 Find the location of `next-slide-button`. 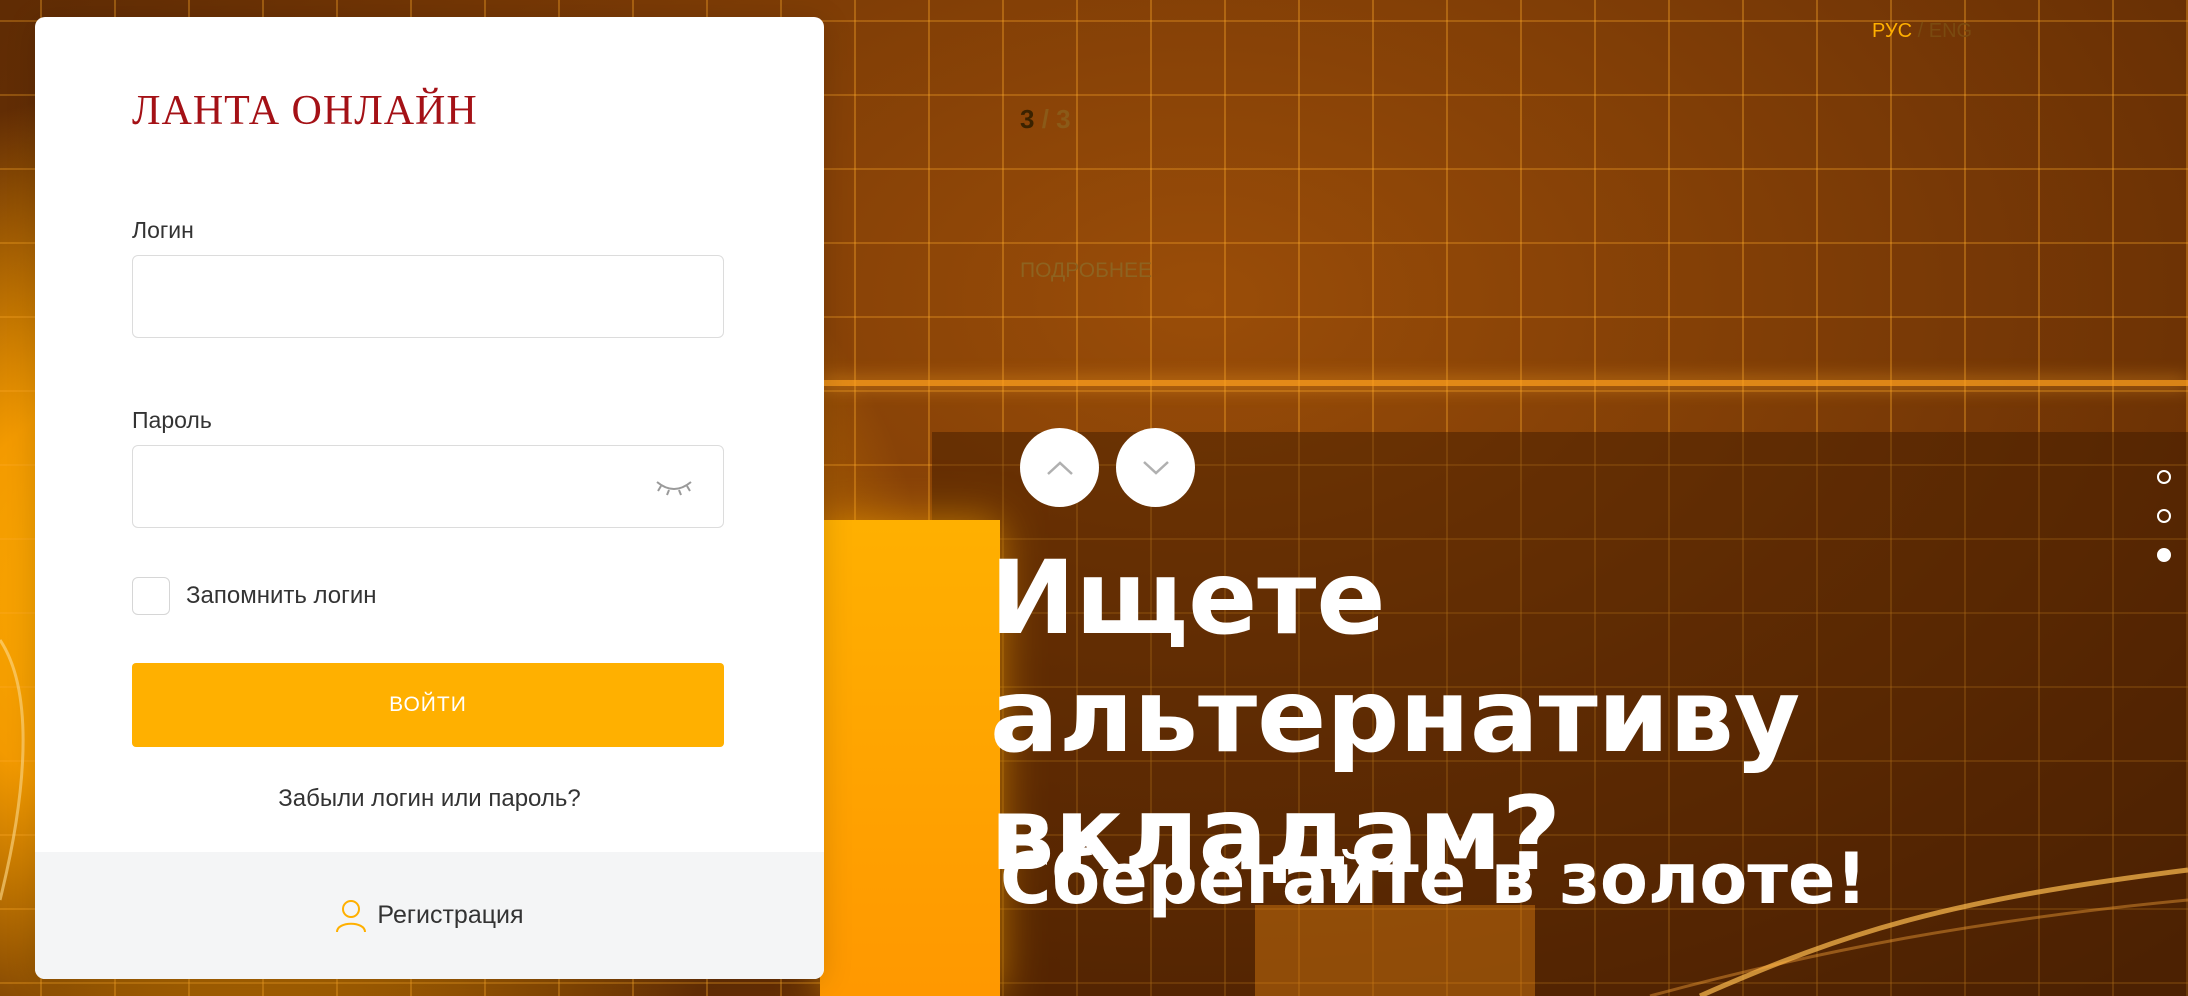

next-slide-button is located at coordinates (1155, 467).